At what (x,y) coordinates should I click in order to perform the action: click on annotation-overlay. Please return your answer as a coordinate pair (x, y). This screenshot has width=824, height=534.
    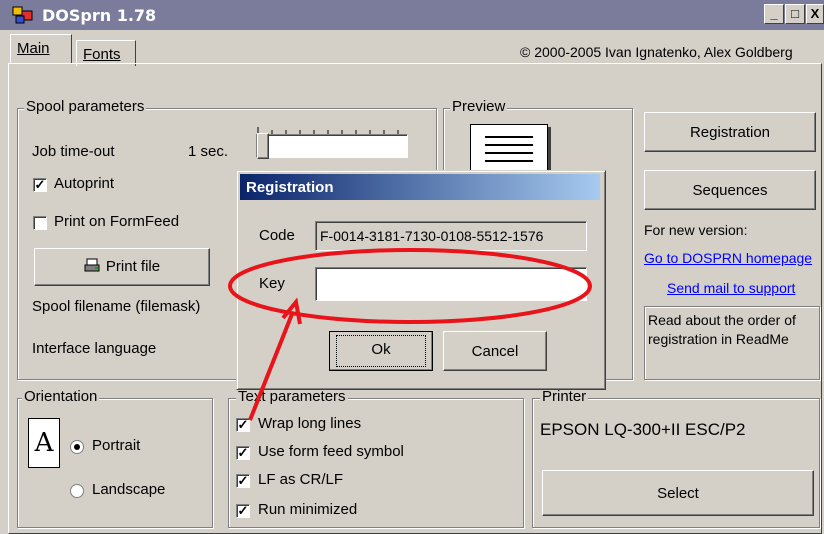
    Looking at the image, I should click on (410, 334).